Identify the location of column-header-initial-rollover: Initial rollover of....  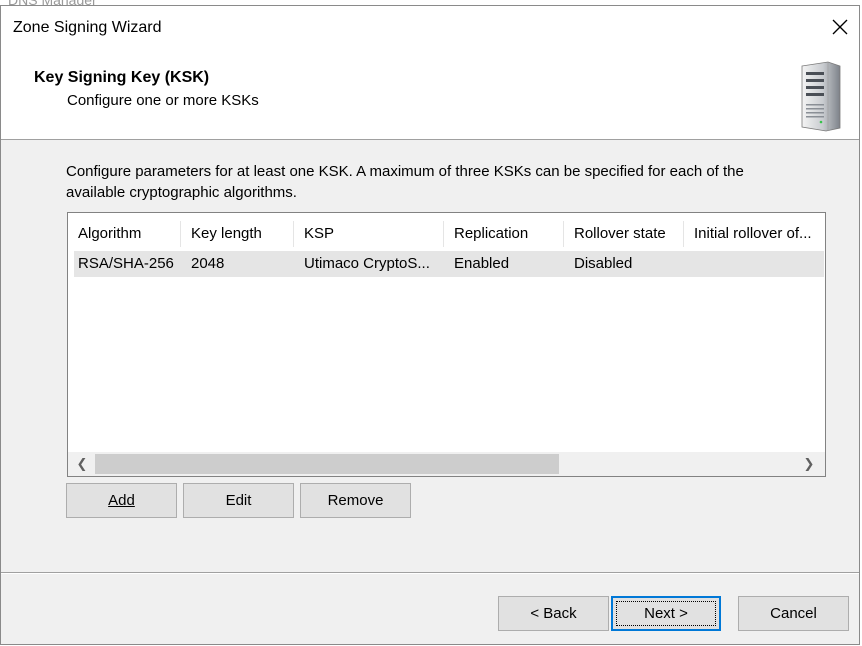
(754, 234).